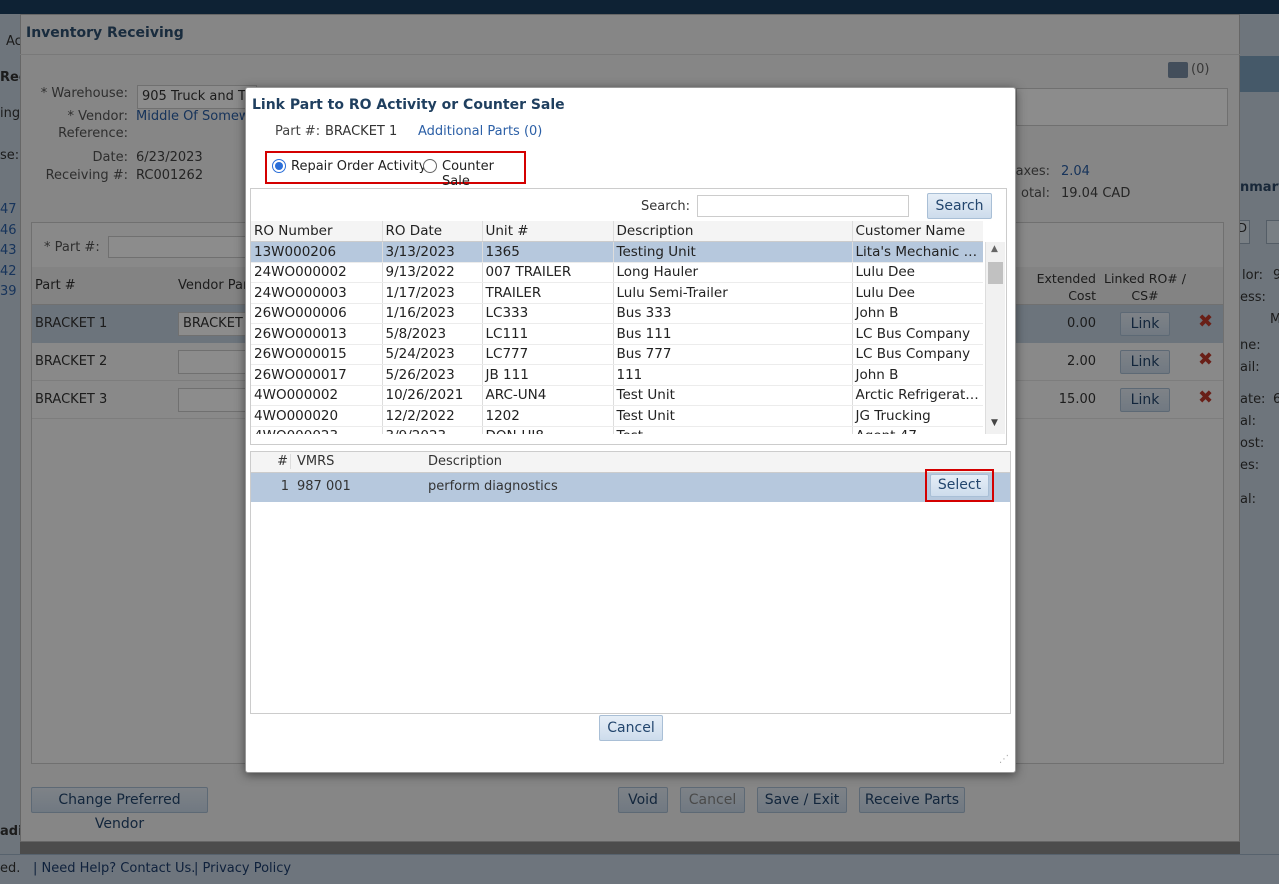 The height and width of the screenshot is (884, 1279). Describe the element at coordinates (994, 423) in the screenshot. I see `scroll-down-icon: ▼` at that location.